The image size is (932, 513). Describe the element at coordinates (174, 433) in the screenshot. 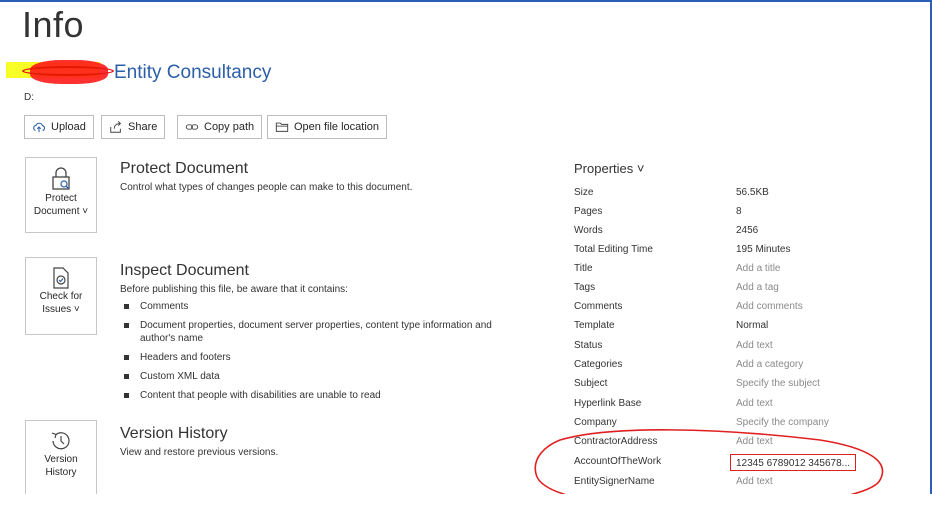

I see `version-history-title: Version History` at that location.